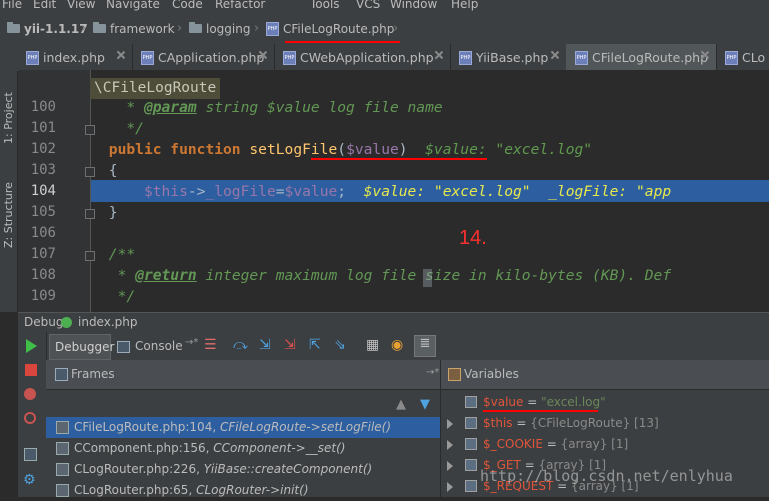 This screenshot has width=769, height=501. I want to click on settings-gear-icon: ⚙, so click(29, 480).